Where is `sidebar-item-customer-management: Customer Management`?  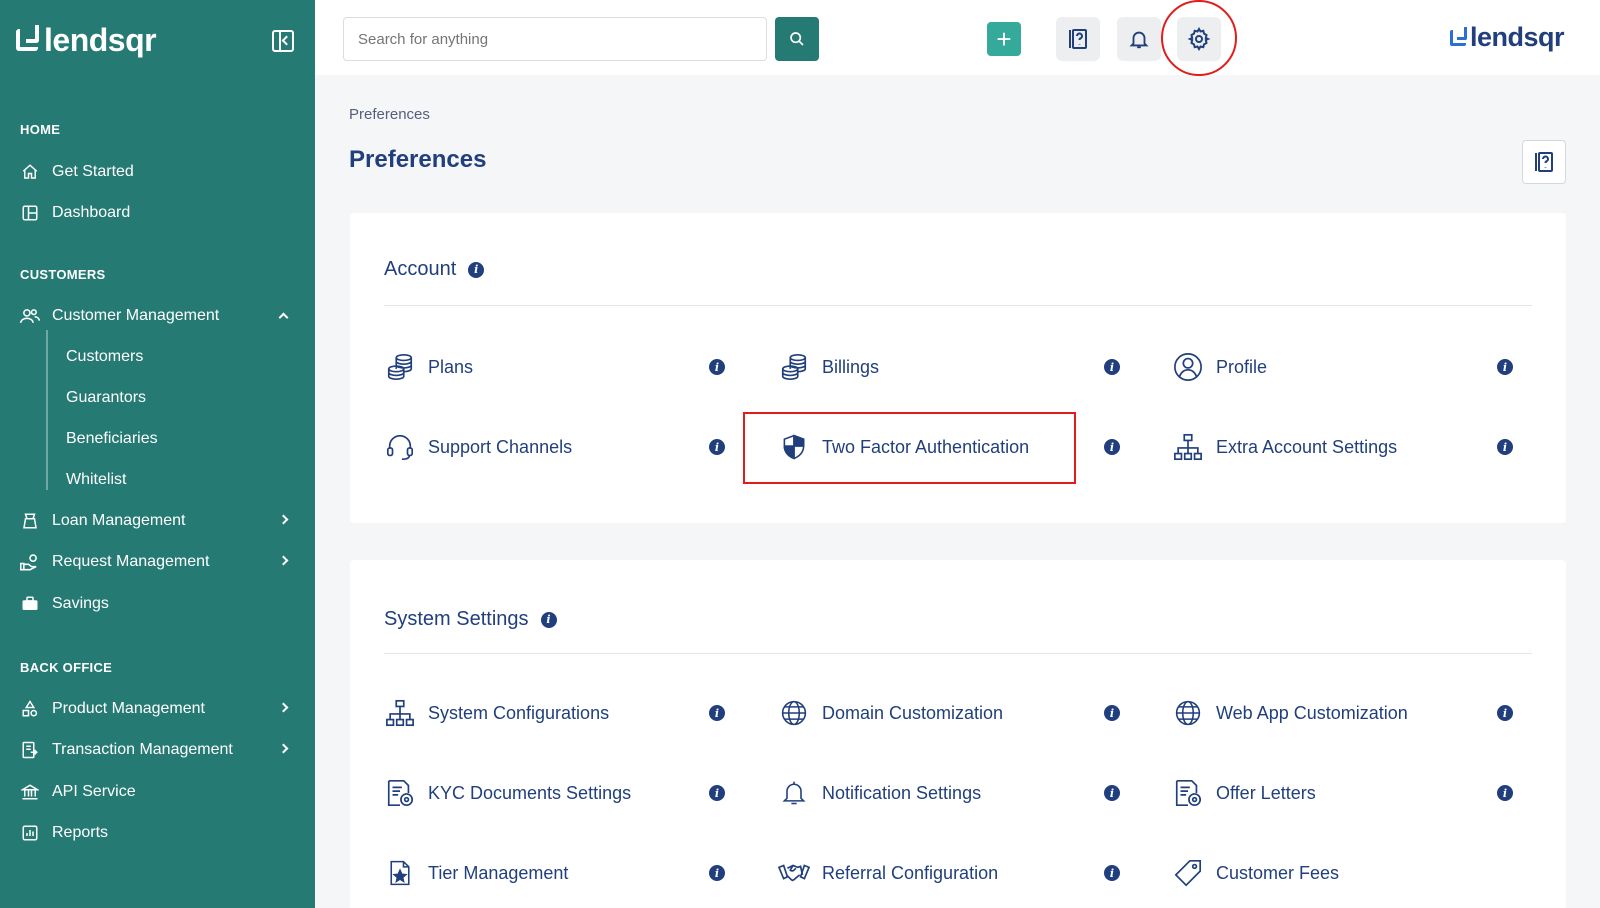
sidebar-item-customer-management: Customer Management is located at coordinates (157, 316).